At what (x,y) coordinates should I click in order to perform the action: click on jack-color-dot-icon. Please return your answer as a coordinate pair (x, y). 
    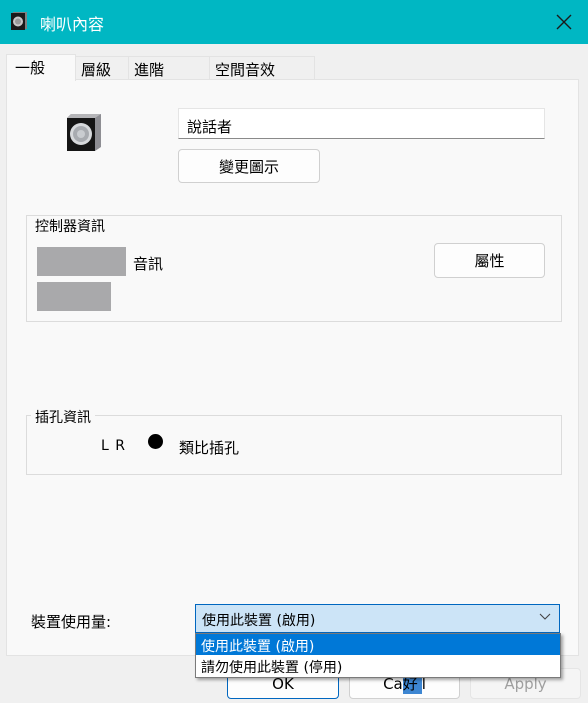
    Looking at the image, I should click on (155, 441).